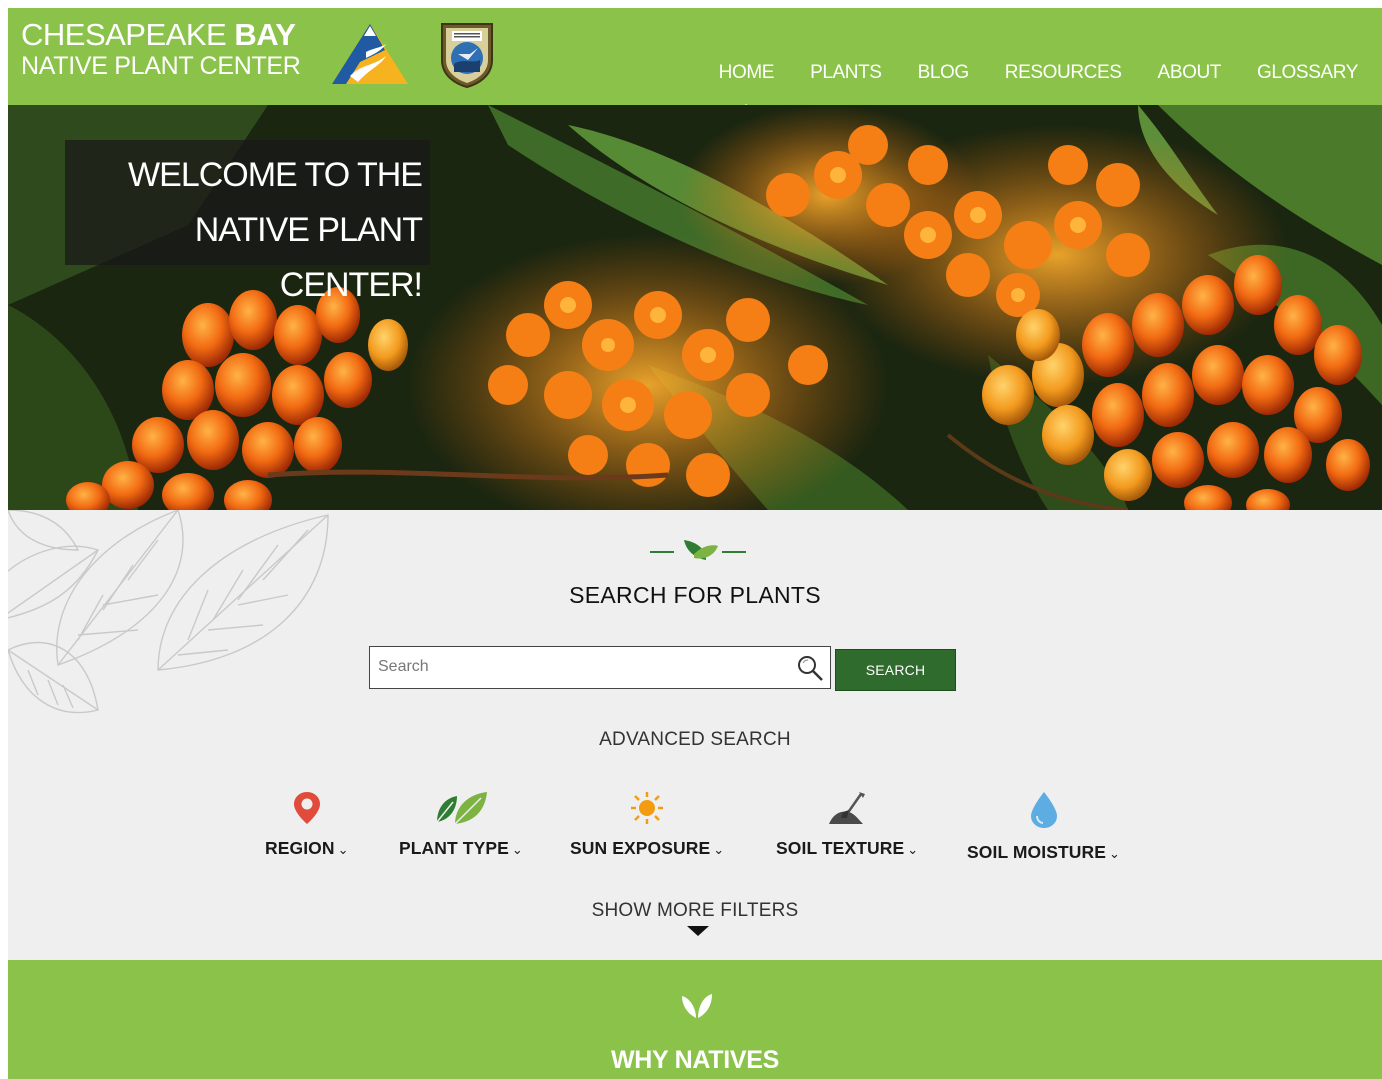 The image size is (1382, 1079). What do you see at coordinates (698, 550) in the screenshot?
I see `sprout-divider-icon` at bounding box center [698, 550].